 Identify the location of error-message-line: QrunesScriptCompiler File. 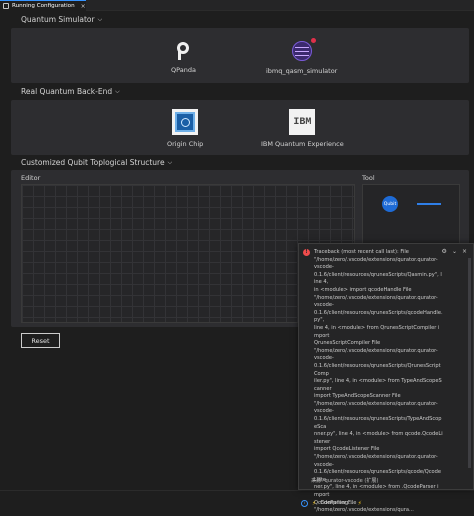
(347, 343).